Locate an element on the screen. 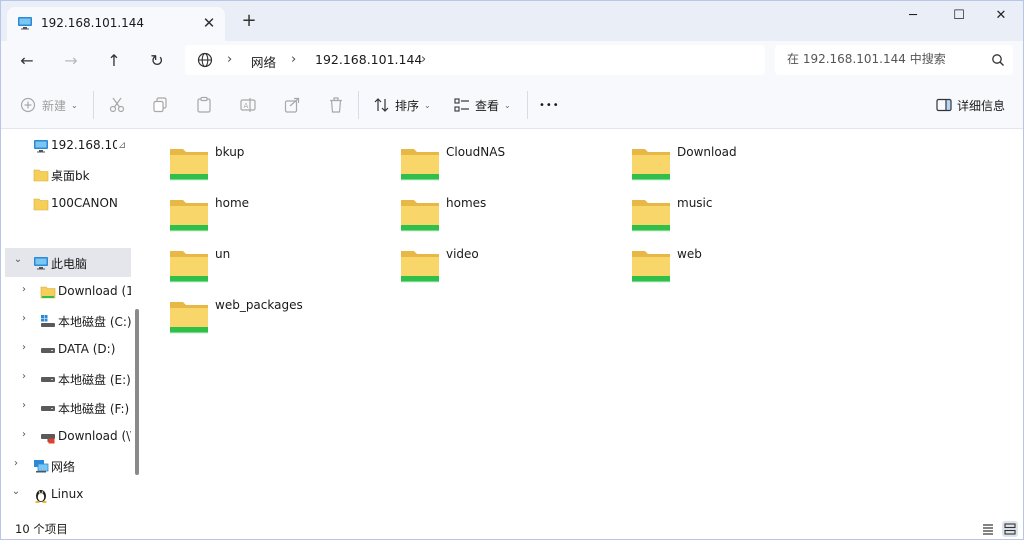 This screenshot has height=540, width=1024. up-button: ↑ is located at coordinates (114, 61).